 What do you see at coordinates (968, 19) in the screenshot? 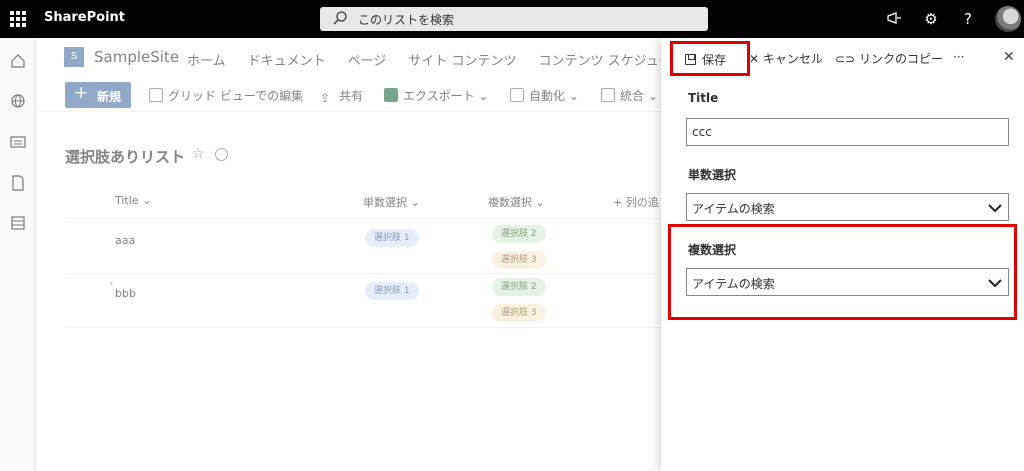
I see `help-icon: ?` at bounding box center [968, 19].